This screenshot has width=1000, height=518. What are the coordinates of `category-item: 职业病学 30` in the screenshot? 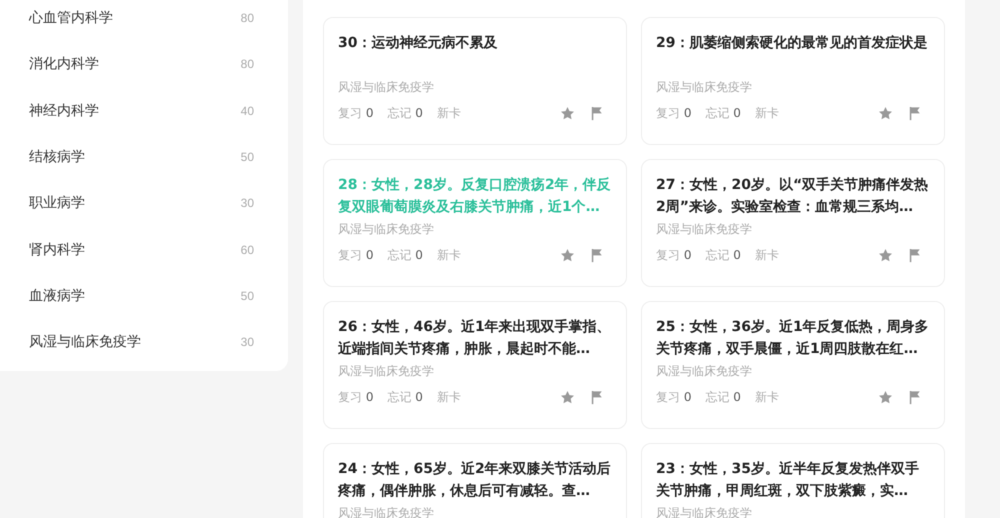 It's located at (144, 203).